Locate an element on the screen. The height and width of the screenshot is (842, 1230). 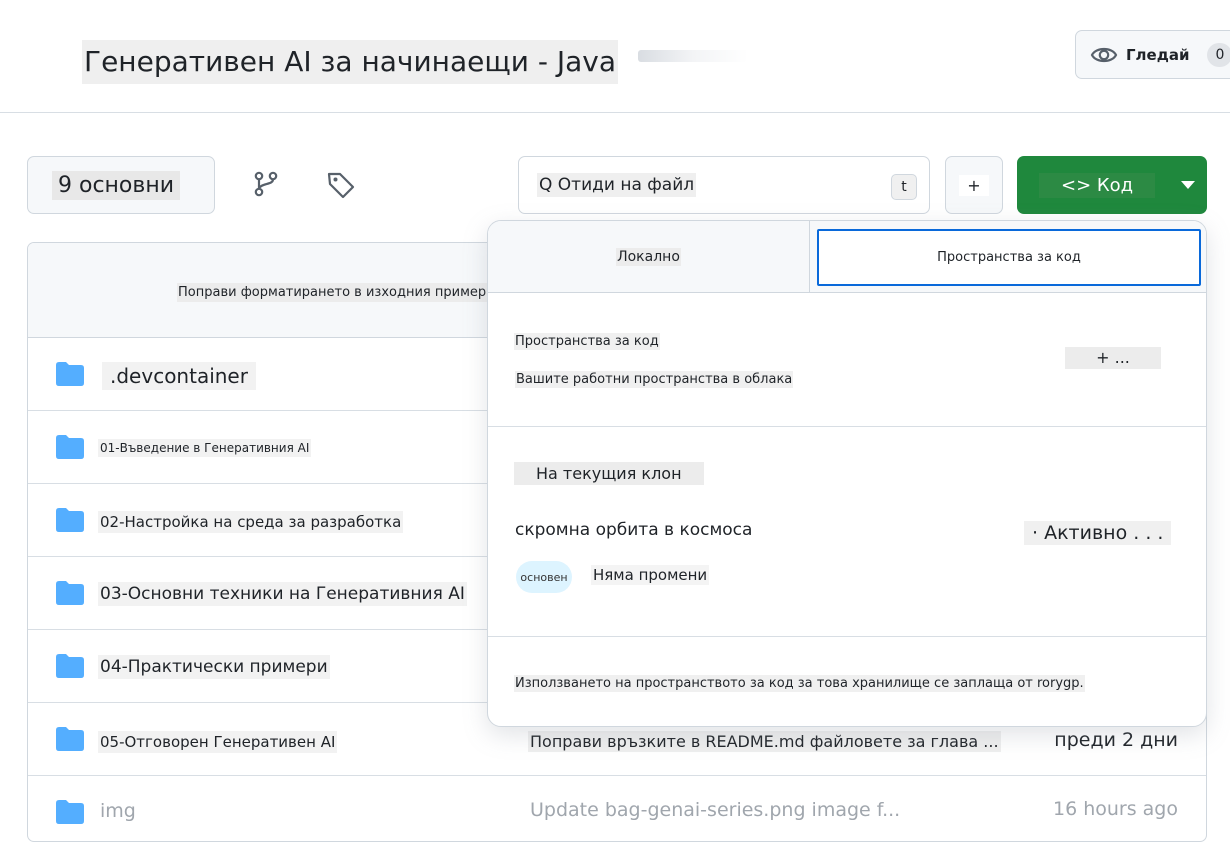
title-placeholder-bar is located at coordinates (693, 56).